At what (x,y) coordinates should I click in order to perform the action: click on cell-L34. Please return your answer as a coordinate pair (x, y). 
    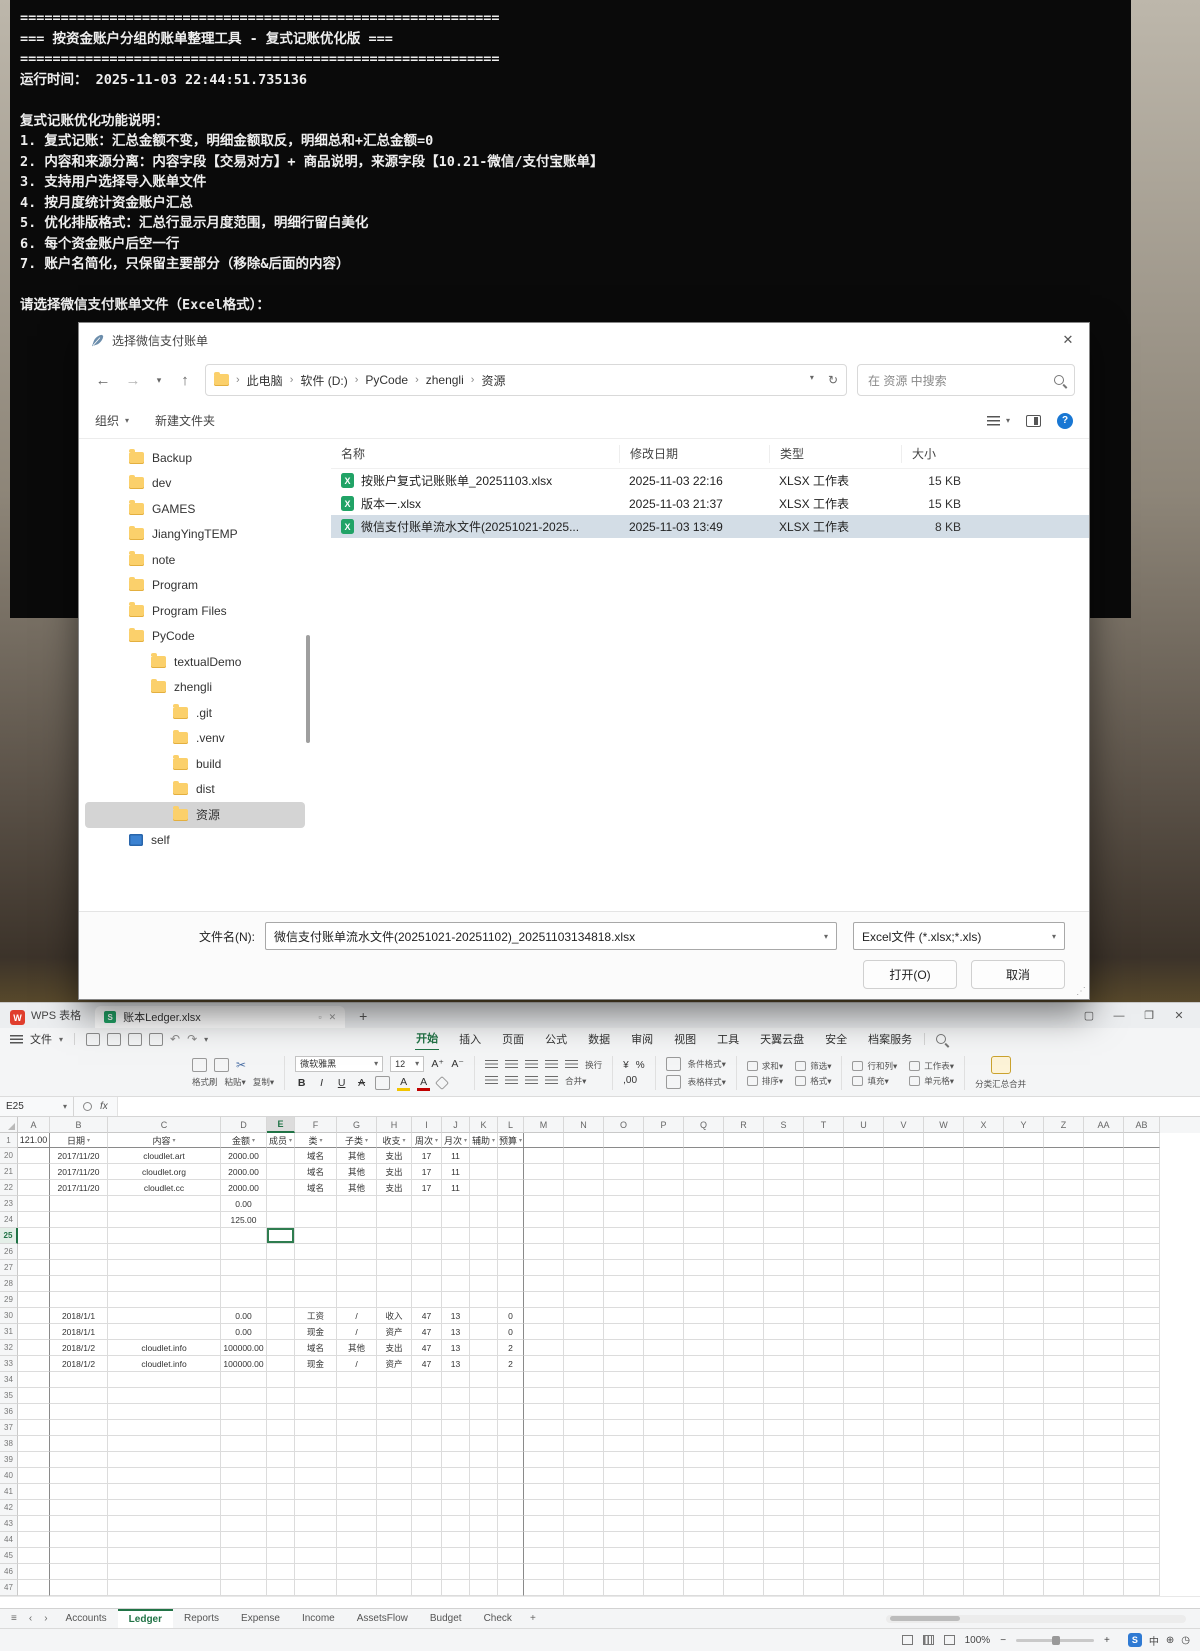
    Looking at the image, I should click on (511, 1380).